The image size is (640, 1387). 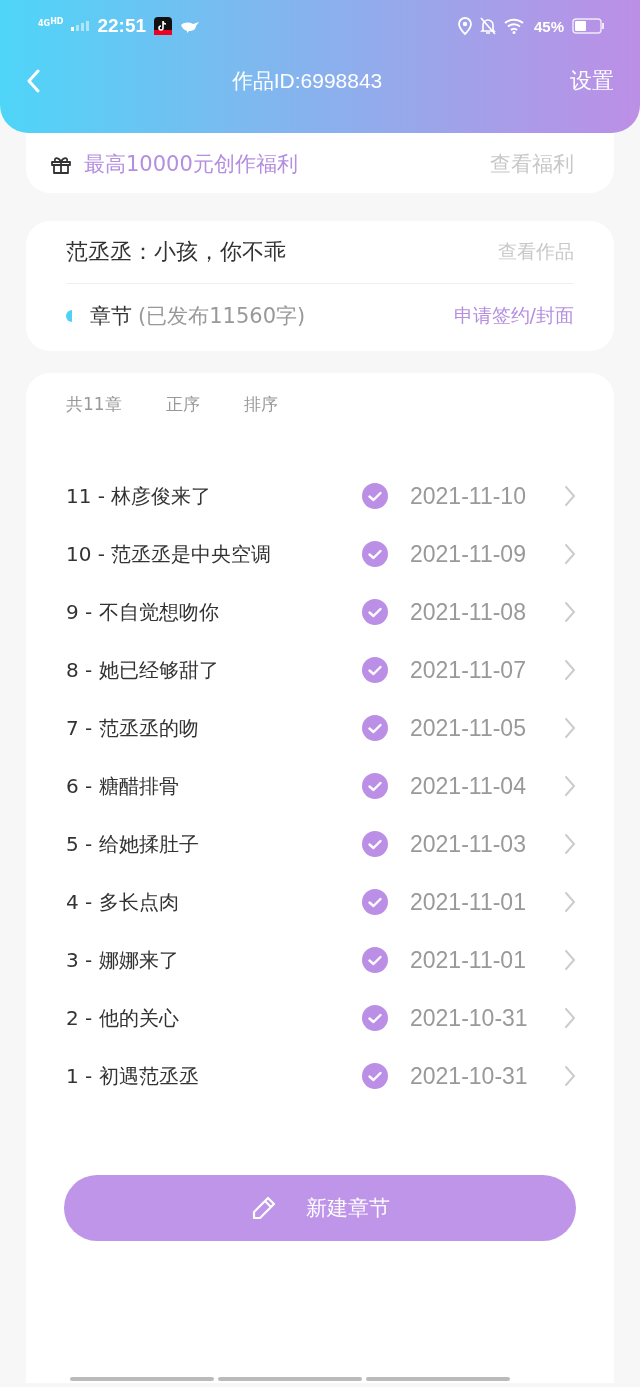 I want to click on chapter-title: 9 - 不自觉想吻你, so click(x=143, y=612).